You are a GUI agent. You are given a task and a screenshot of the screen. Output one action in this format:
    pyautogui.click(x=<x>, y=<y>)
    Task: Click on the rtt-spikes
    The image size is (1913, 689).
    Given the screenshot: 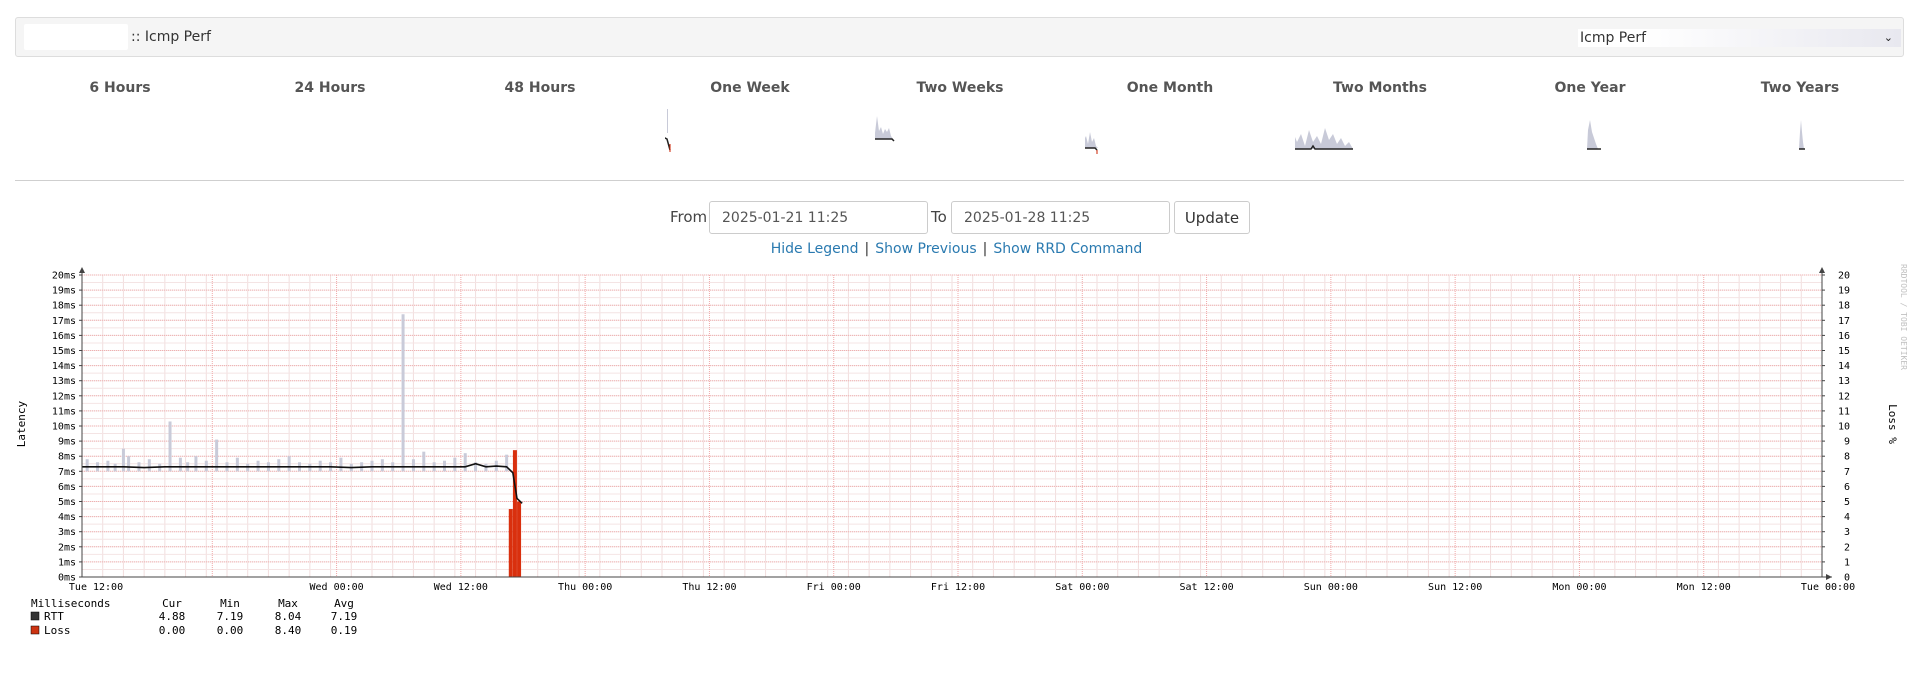 What is the action you would take?
    pyautogui.click(x=301, y=393)
    